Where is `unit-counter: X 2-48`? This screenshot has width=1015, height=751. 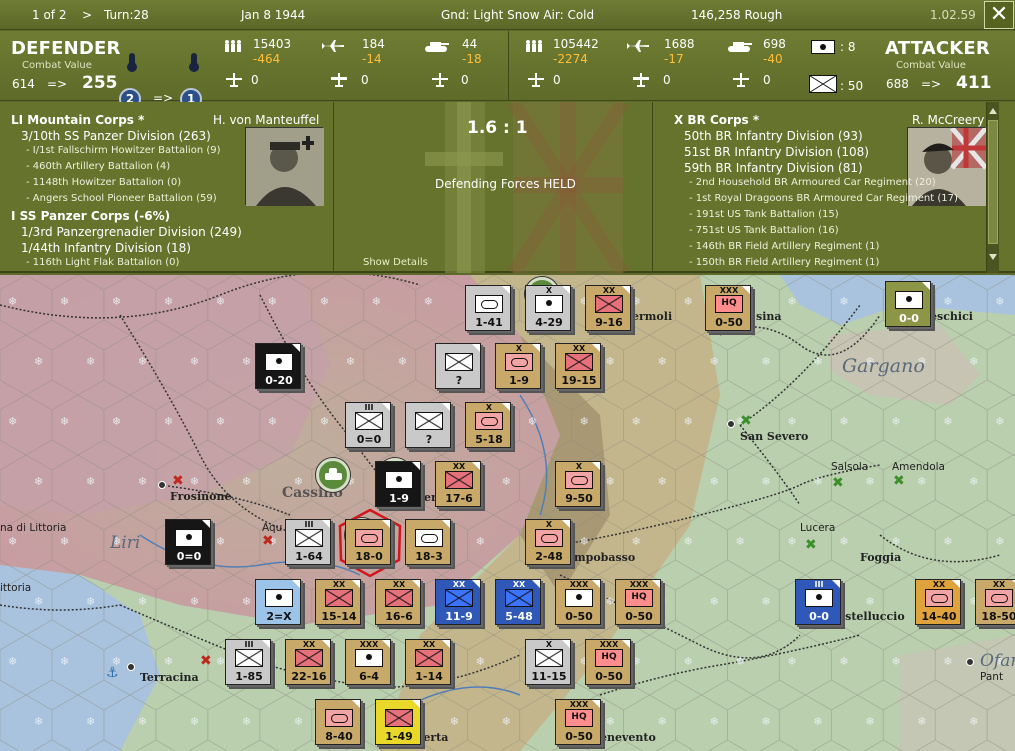
unit-counter: X 2-48 is located at coordinates (548, 542).